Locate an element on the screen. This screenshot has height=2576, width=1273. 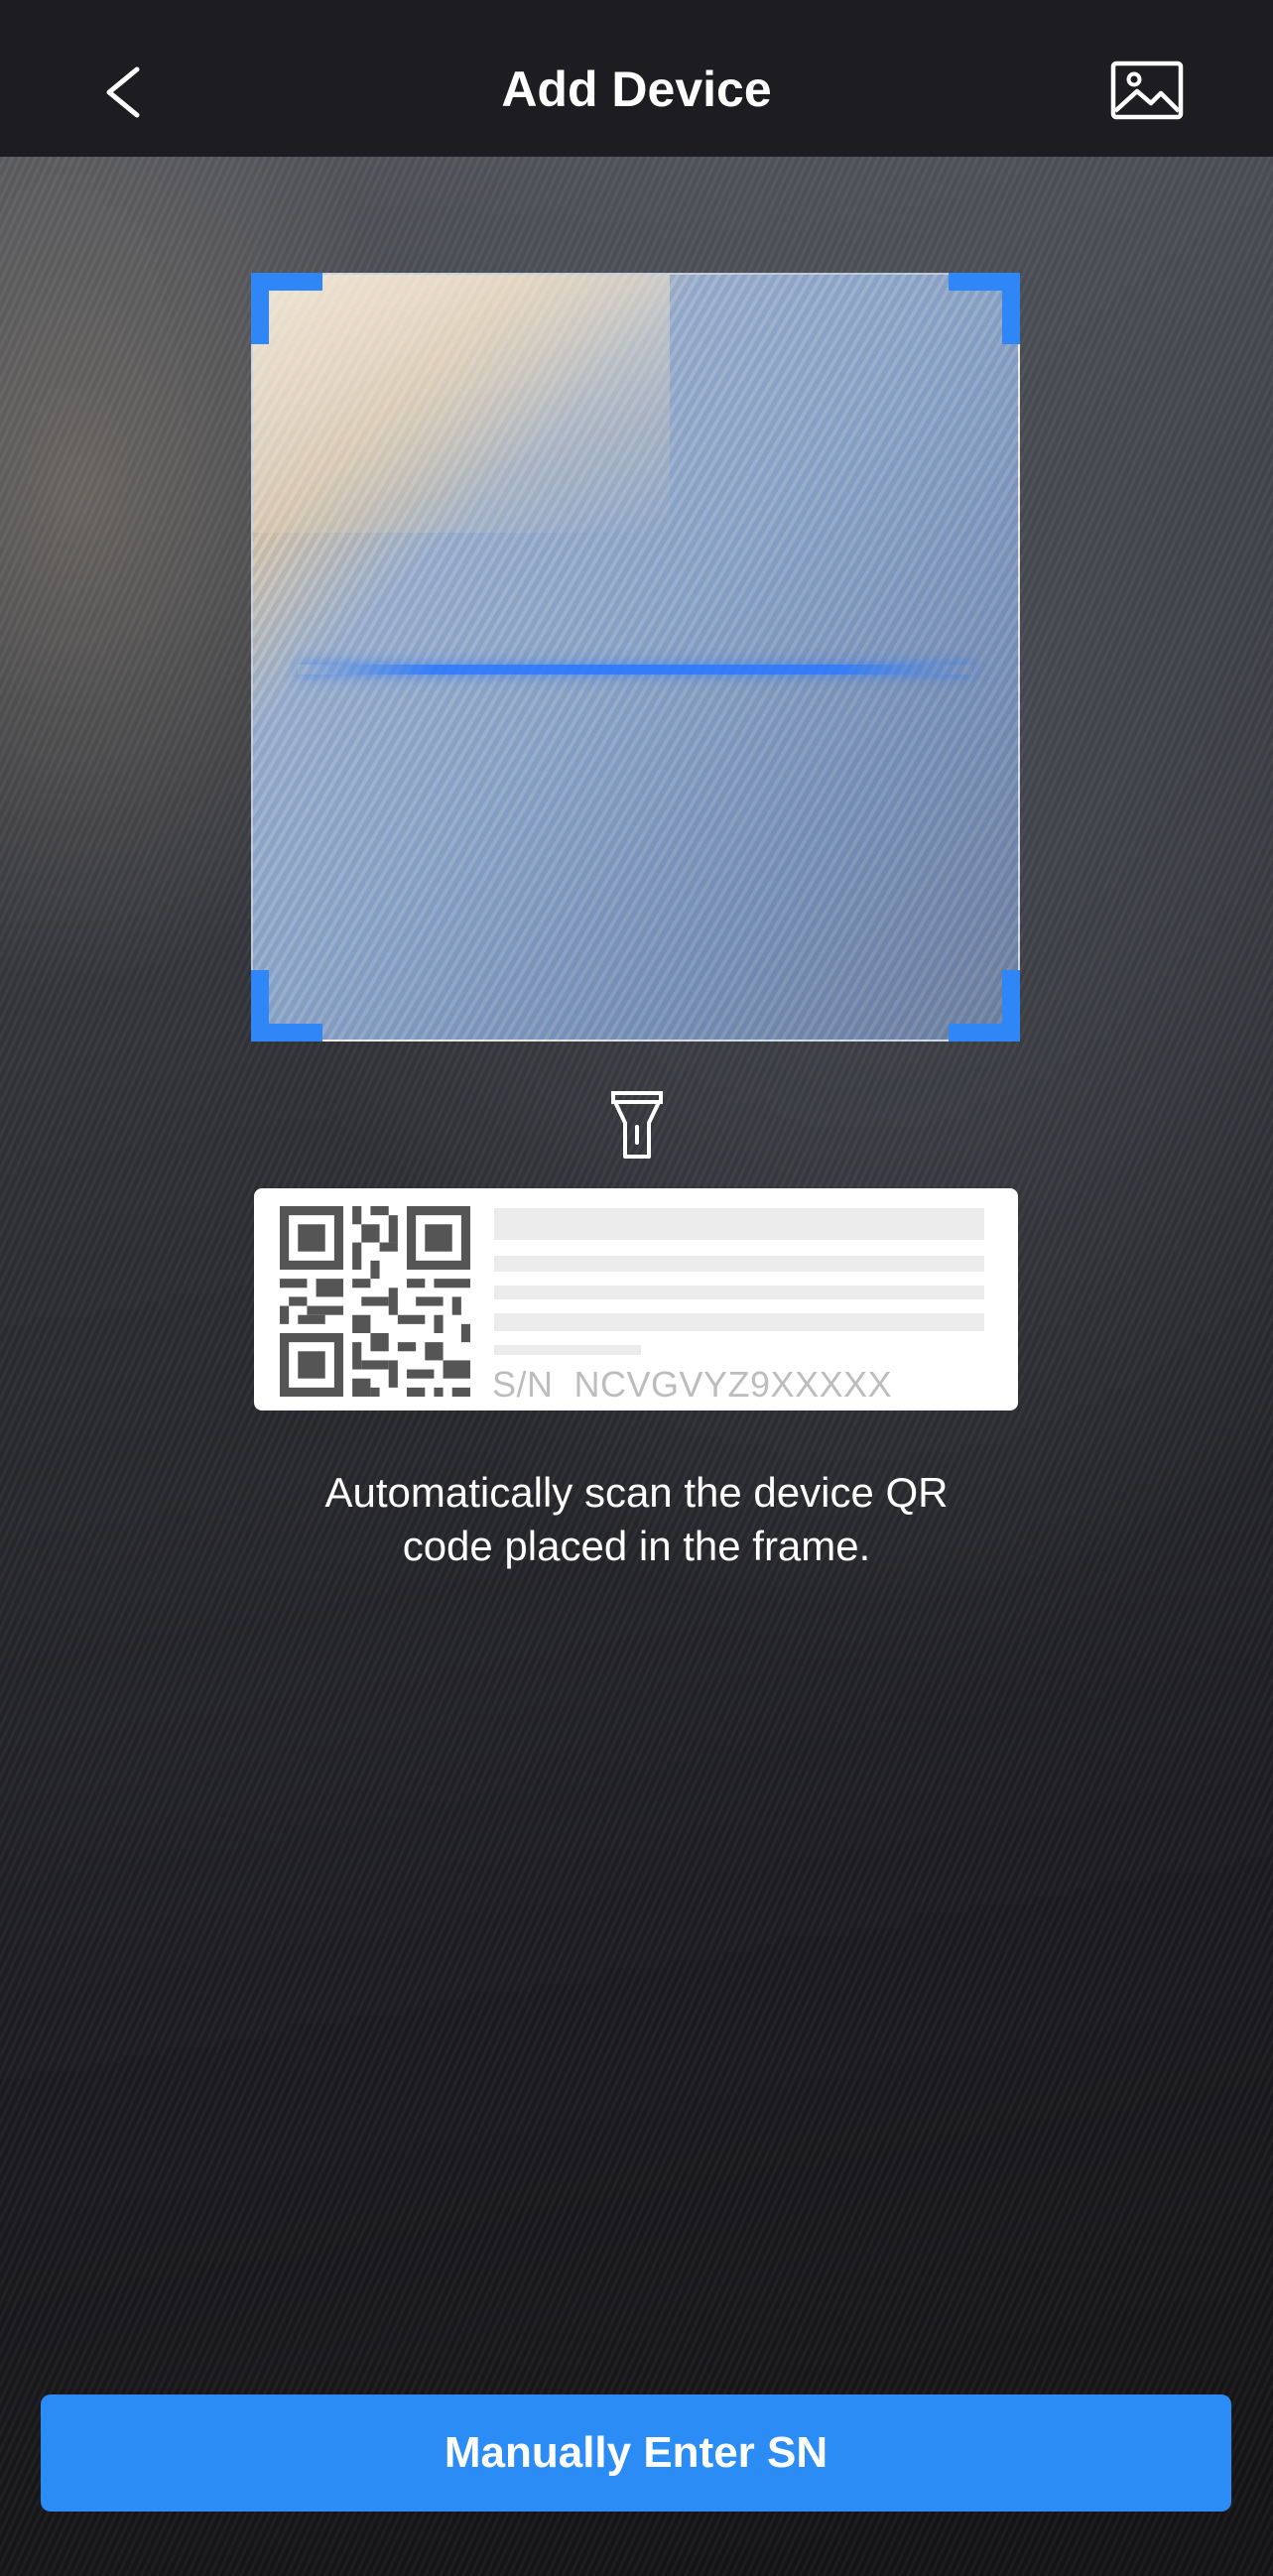
flashlight-button is located at coordinates (637, 1125).